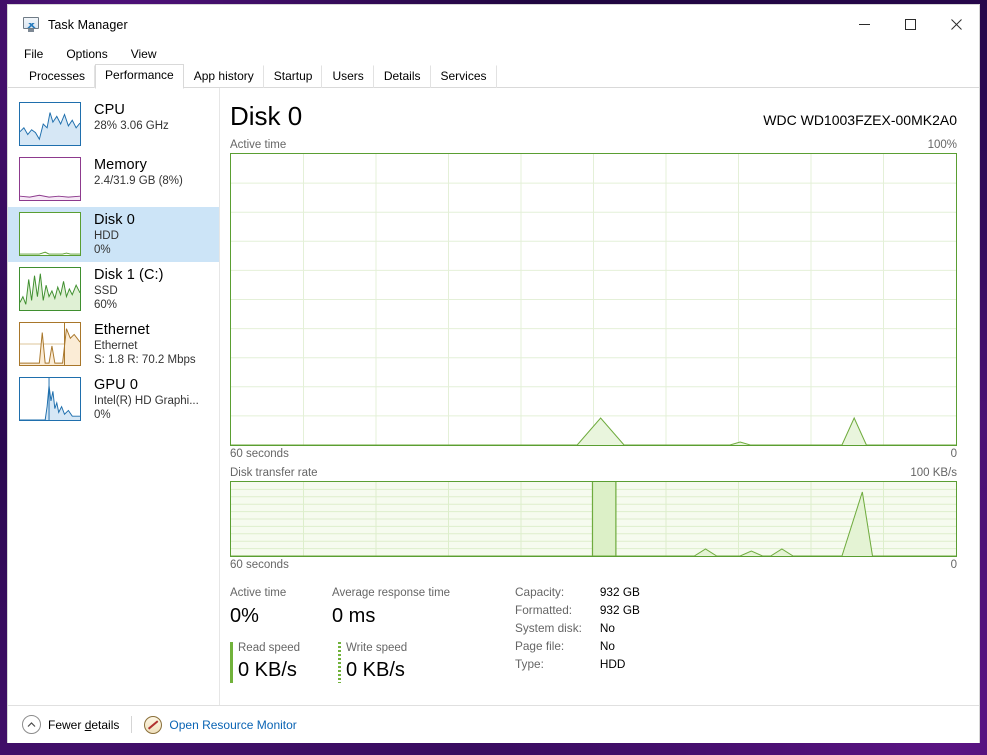 The image size is (987, 755). I want to click on fewer-details-text-end: etails, so click(105, 724).